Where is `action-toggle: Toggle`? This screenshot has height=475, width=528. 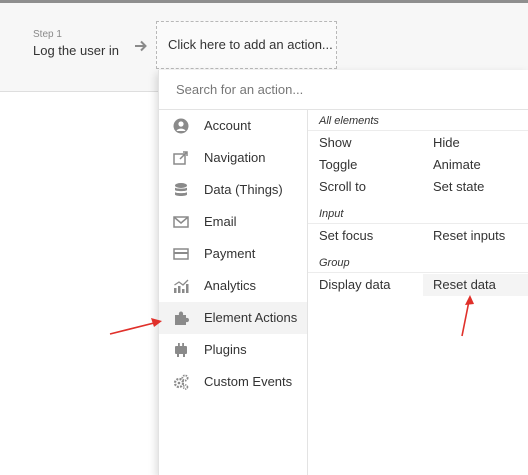 action-toggle: Toggle is located at coordinates (369, 165).